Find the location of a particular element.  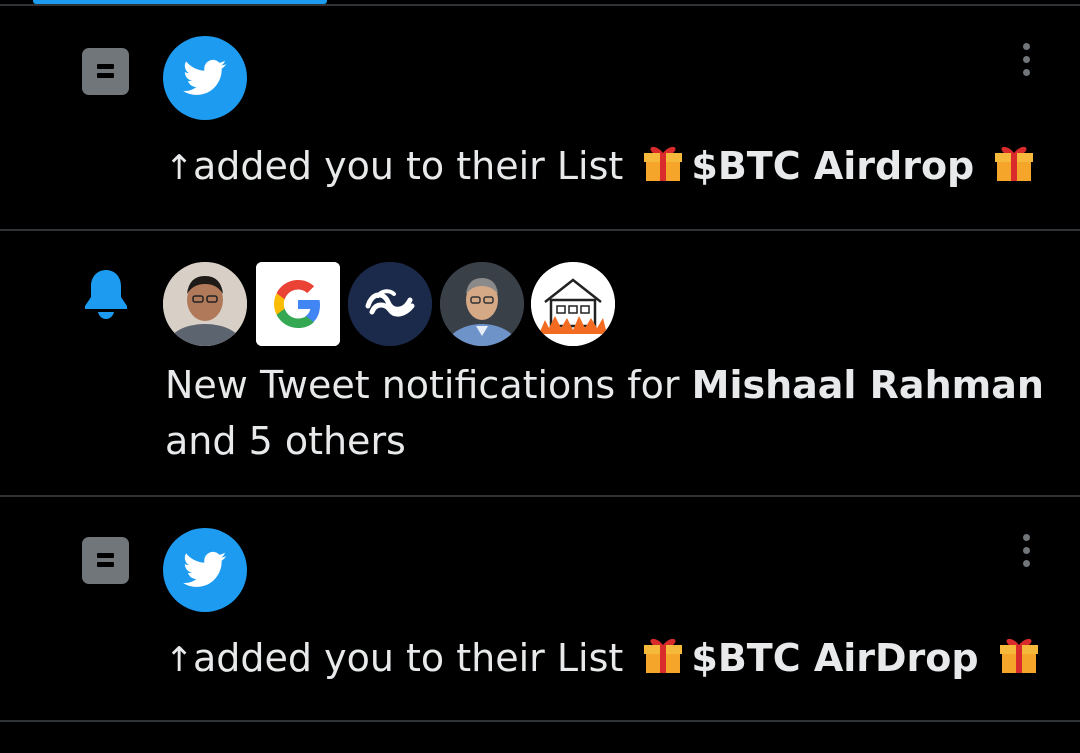

notification-prefix-text: New Tweet notifications for is located at coordinates (422, 385).